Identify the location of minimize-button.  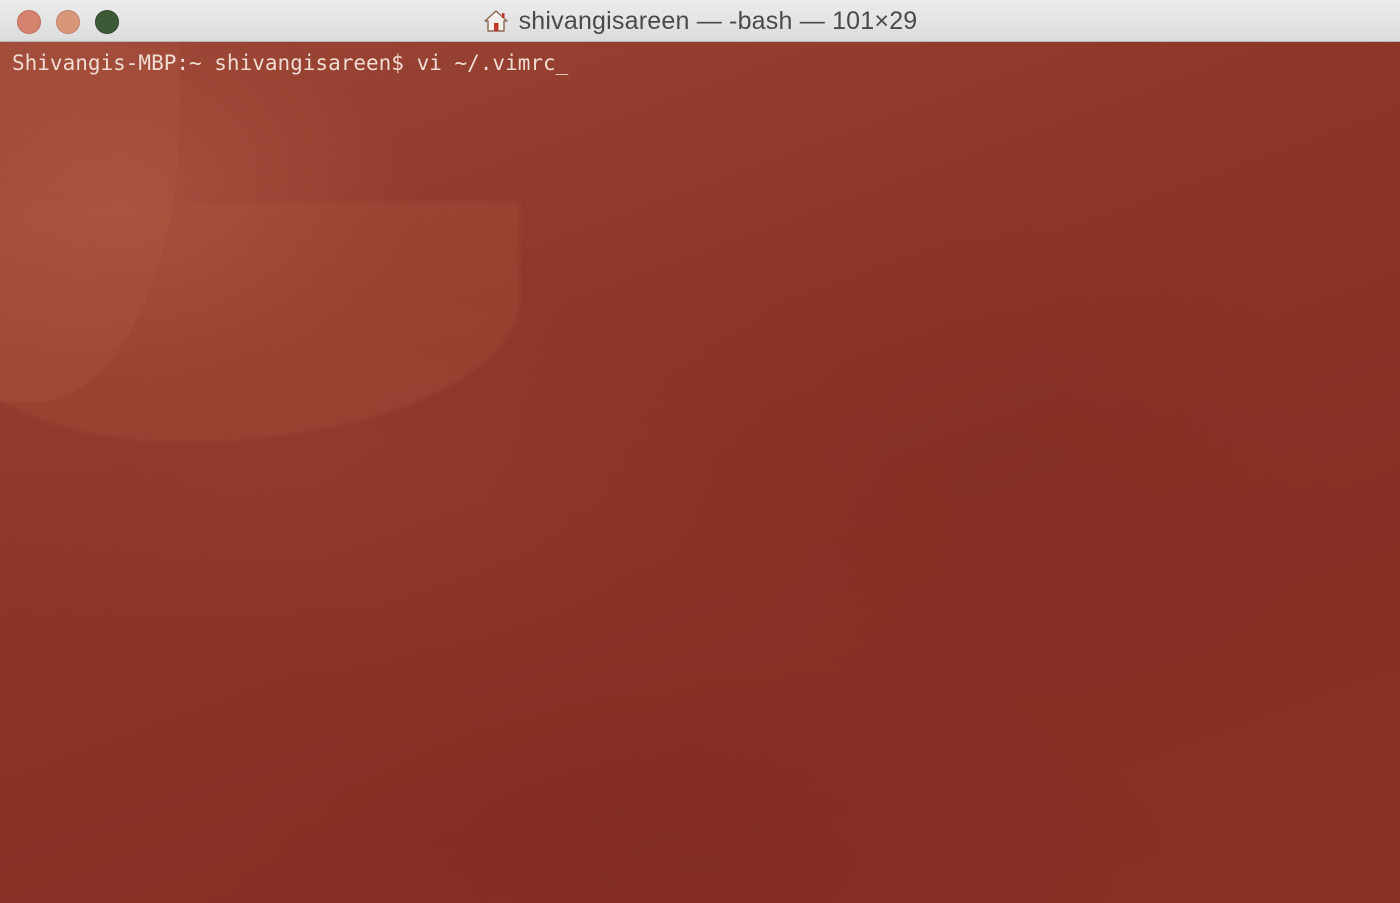
(68, 22).